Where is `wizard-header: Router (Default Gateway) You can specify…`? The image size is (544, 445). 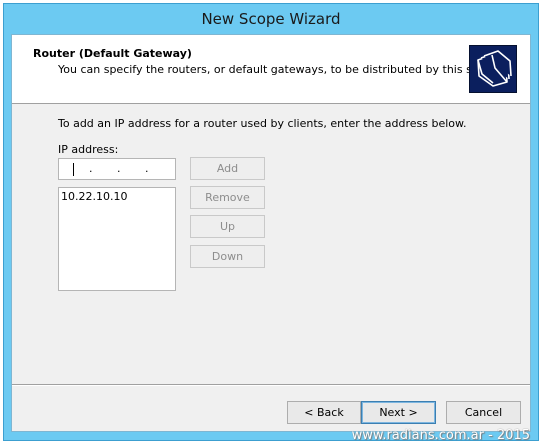
wizard-header: Router (Default Gateway) You can specify… is located at coordinates (271, 69).